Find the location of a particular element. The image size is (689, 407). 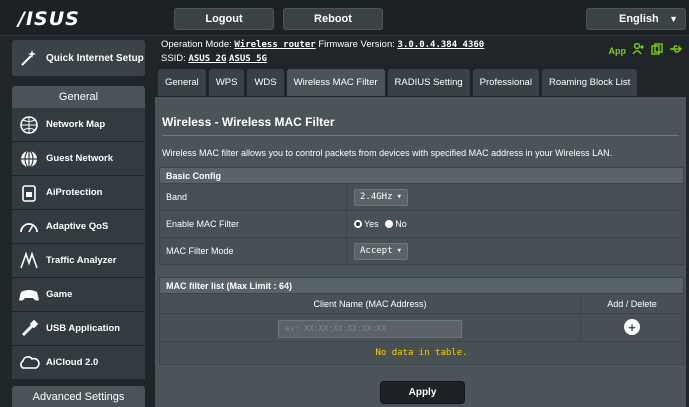

sidebar-item-label: Traffic Analyzer is located at coordinates (81, 260).